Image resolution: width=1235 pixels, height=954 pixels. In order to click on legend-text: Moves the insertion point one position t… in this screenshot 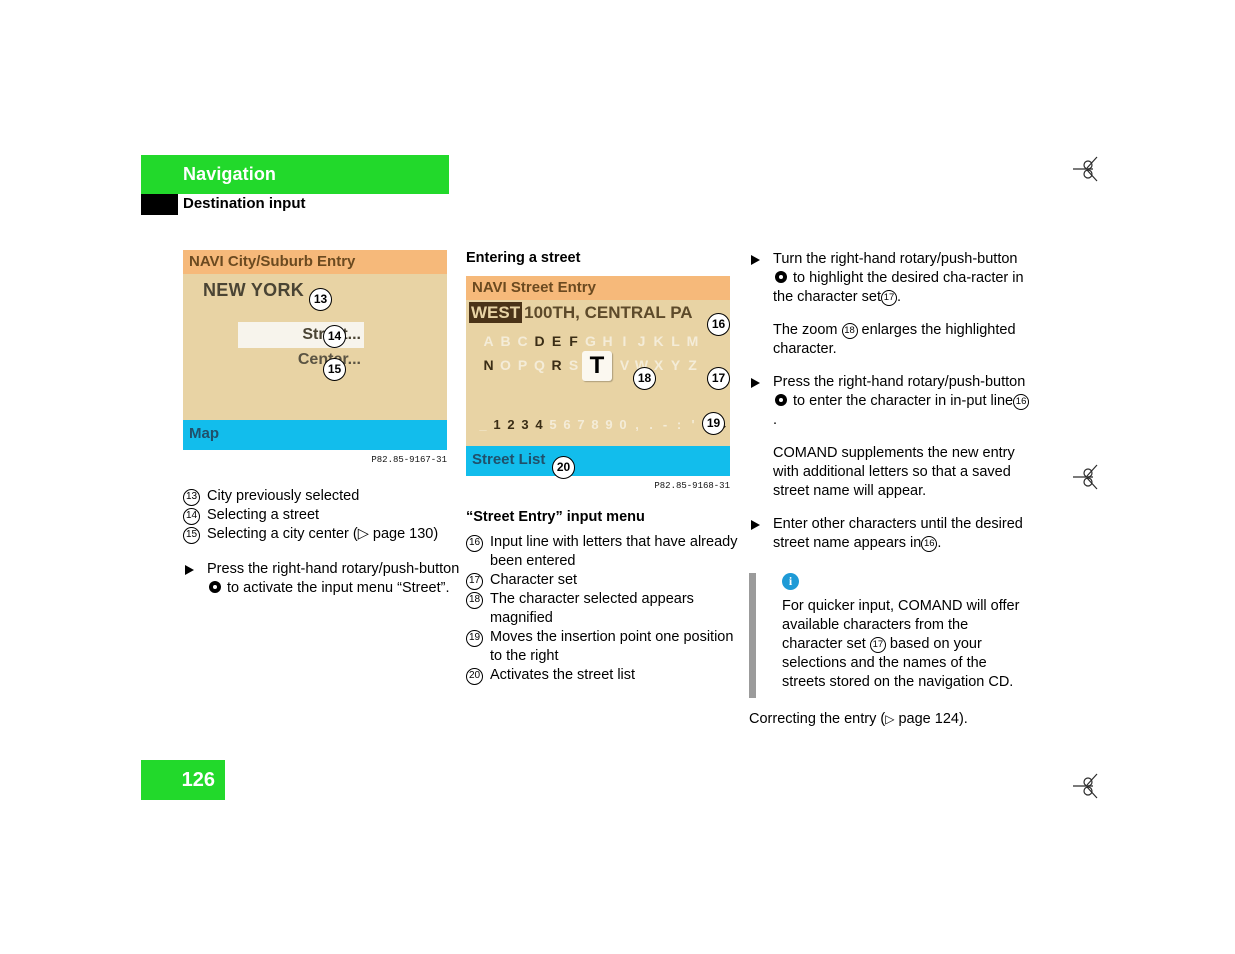, I will do `click(612, 646)`.